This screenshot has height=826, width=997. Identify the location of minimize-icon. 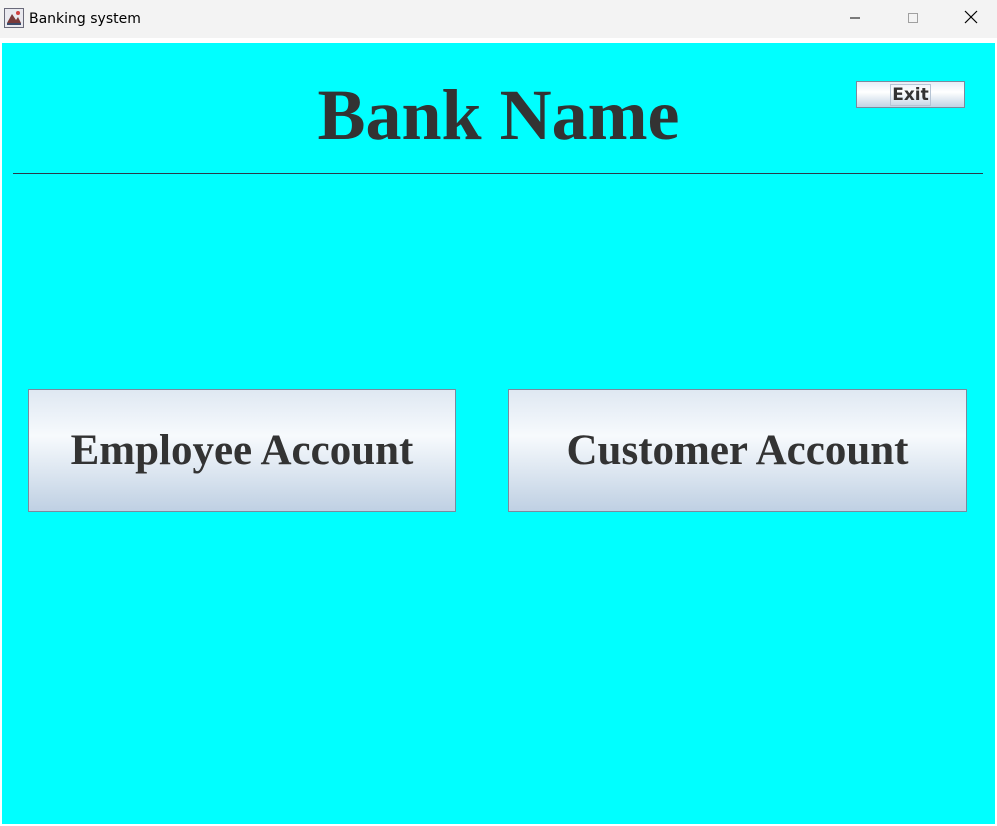
(855, 18).